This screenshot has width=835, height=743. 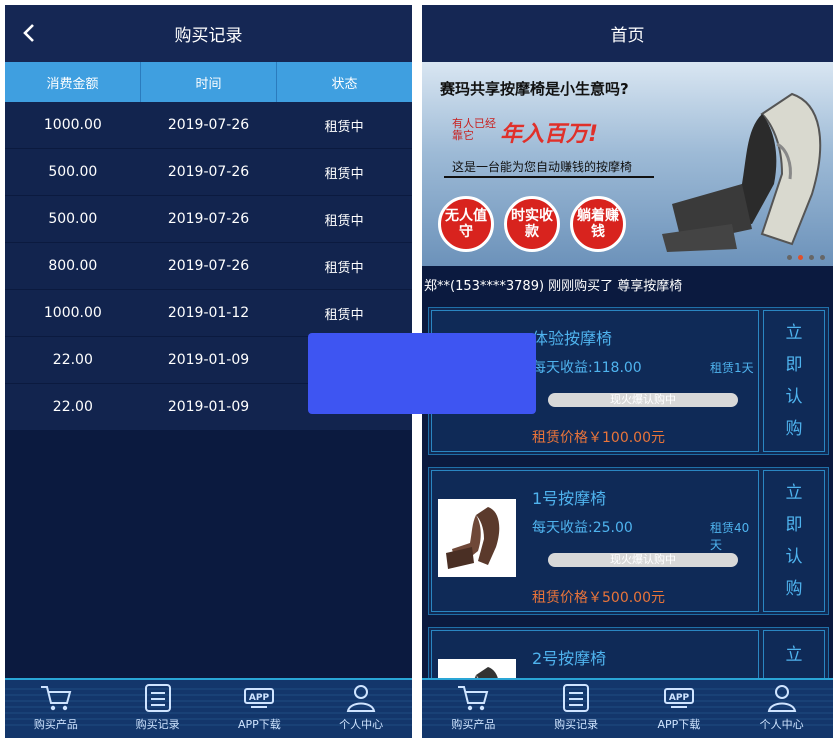 I want to click on banner-underline, so click(x=549, y=177).